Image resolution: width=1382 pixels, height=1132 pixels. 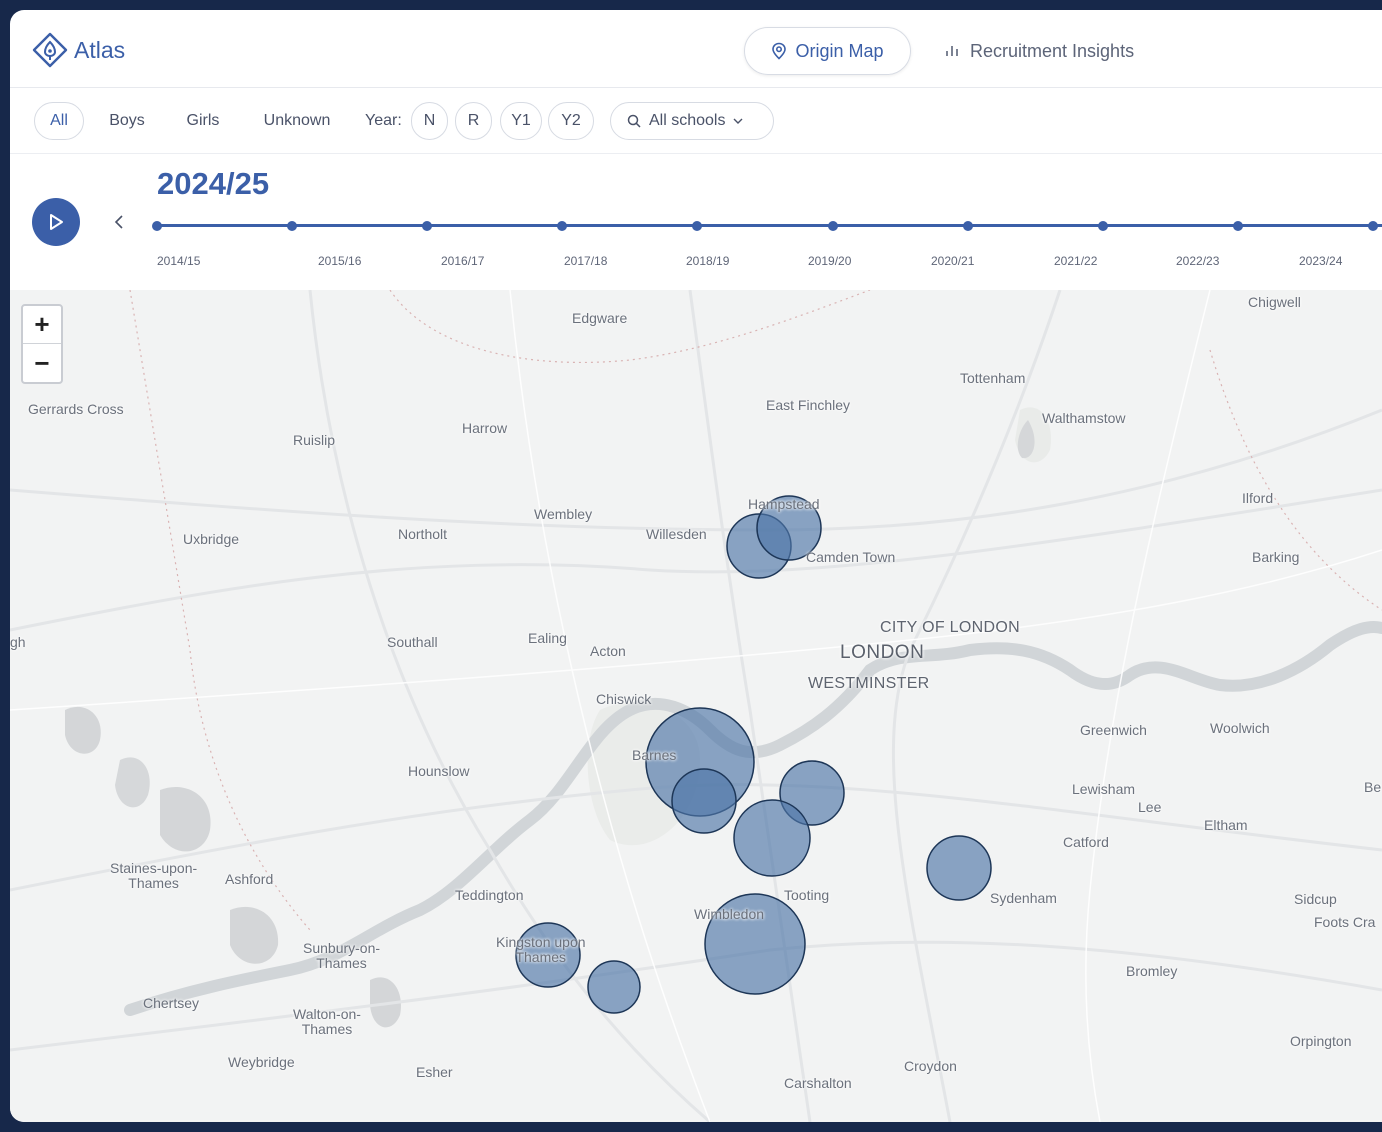 I want to click on zoom-in-button: +, so click(x=42, y=325).